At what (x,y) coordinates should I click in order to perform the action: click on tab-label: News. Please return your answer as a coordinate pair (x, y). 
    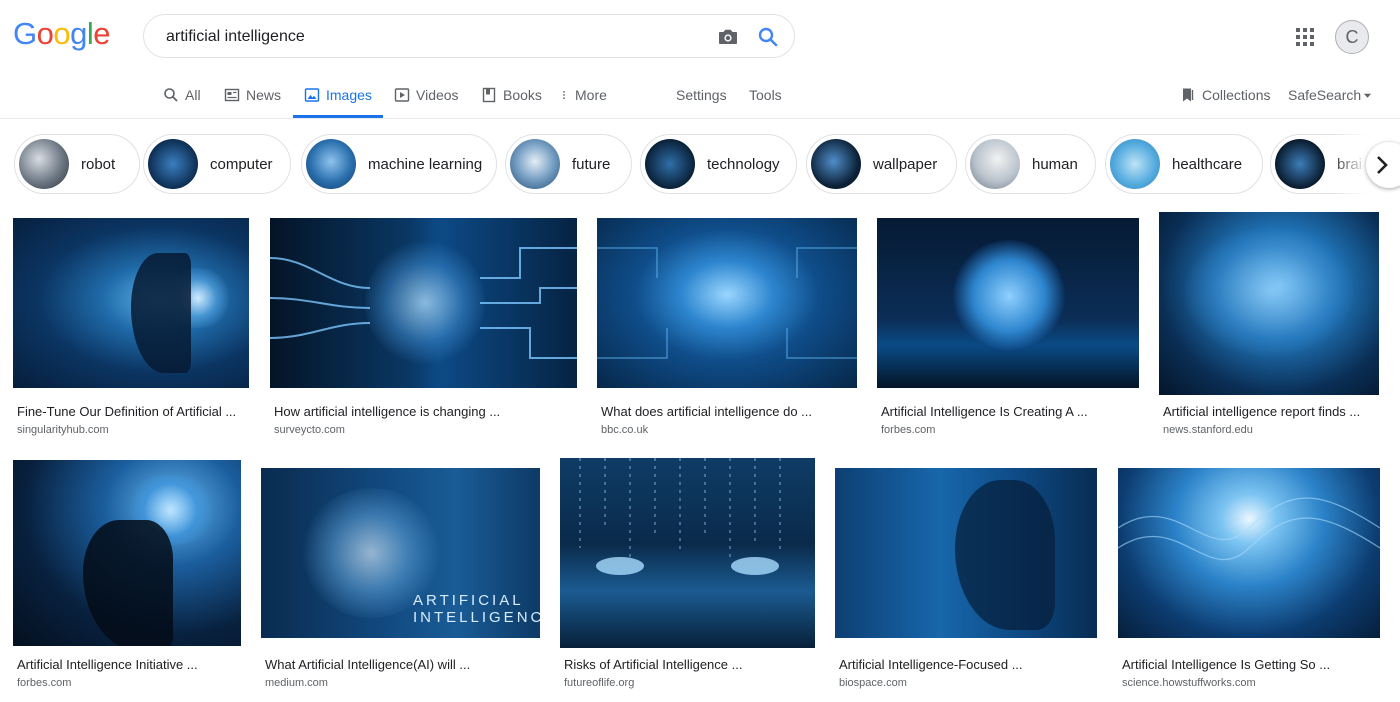
    Looking at the image, I should click on (264, 95).